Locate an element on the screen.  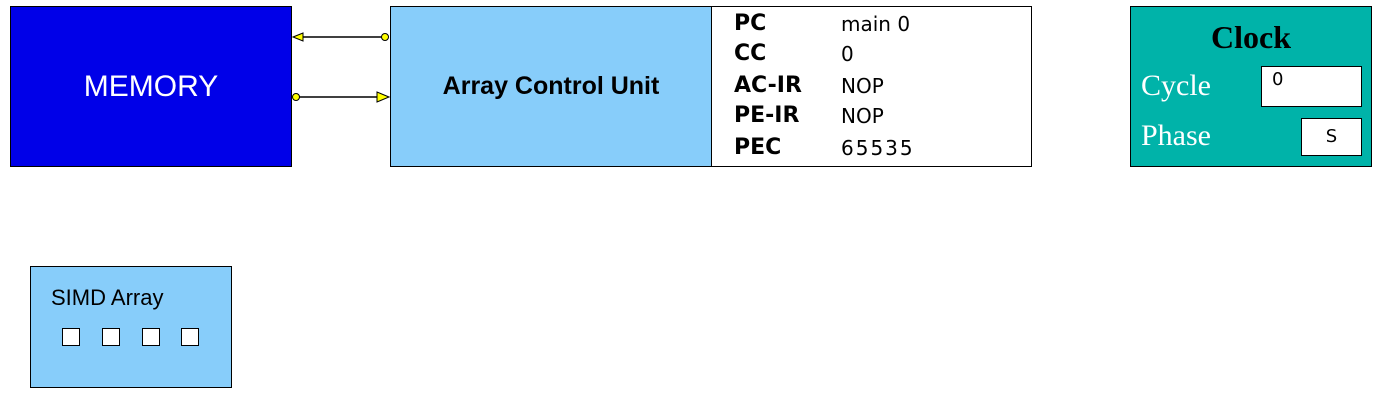
register-row-ac-ir: AC-IR NOP is located at coordinates (879, 86).